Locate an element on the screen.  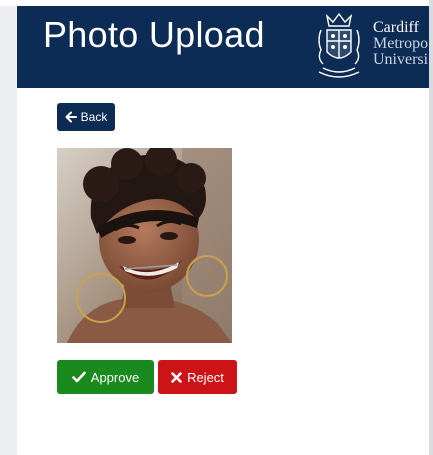
reject-button-label: Reject is located at coordinates (205, 377).